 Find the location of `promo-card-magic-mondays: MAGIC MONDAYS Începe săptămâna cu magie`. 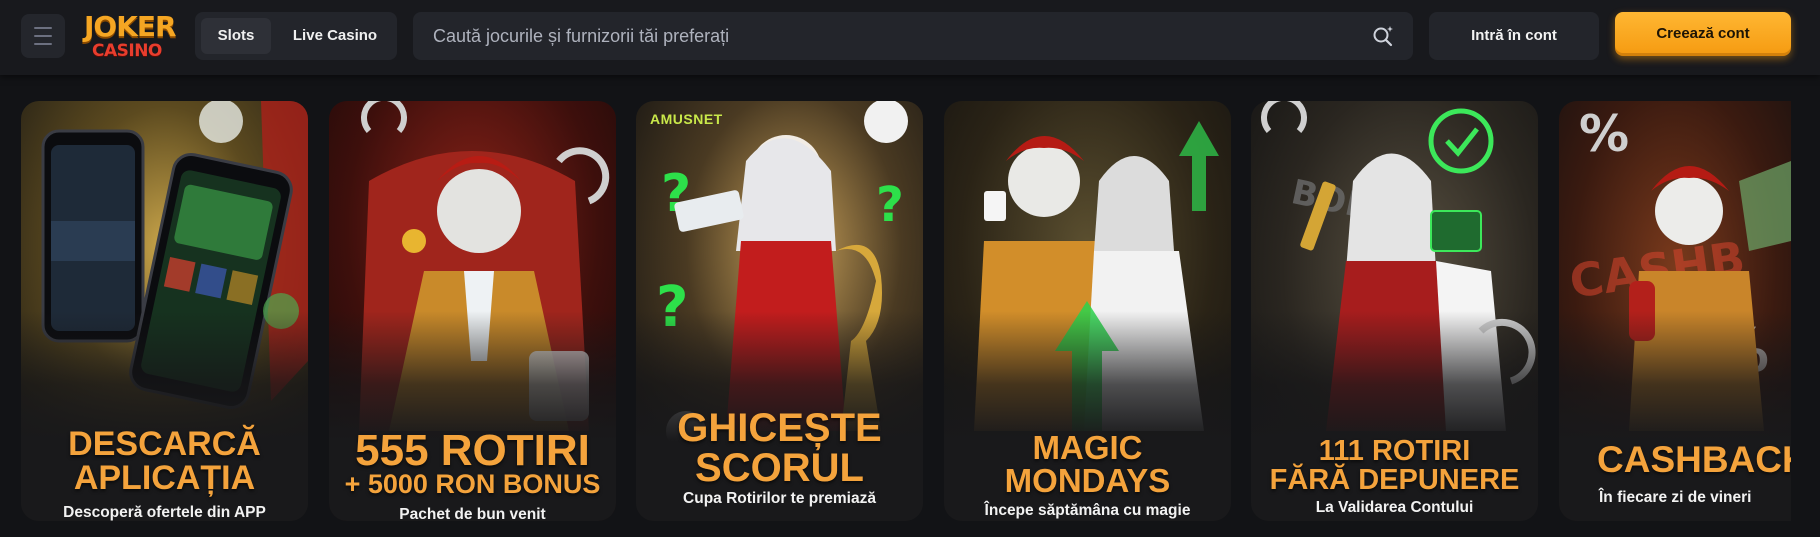

promo-card-magic-mondays: MAGIC MONDAYS Începe săptămâna cu magie is located at coordinates (1087, 311).